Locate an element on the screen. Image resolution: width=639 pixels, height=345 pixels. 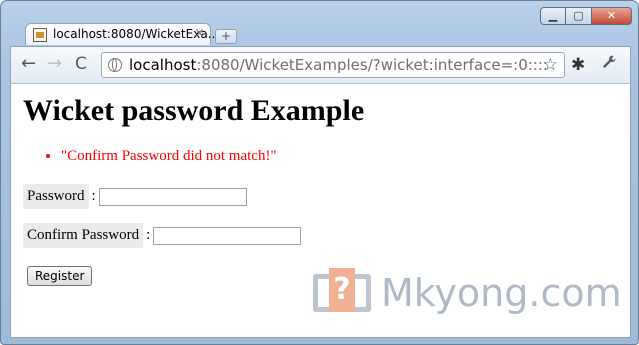
globe-icon is located at coordinates (115, 65).